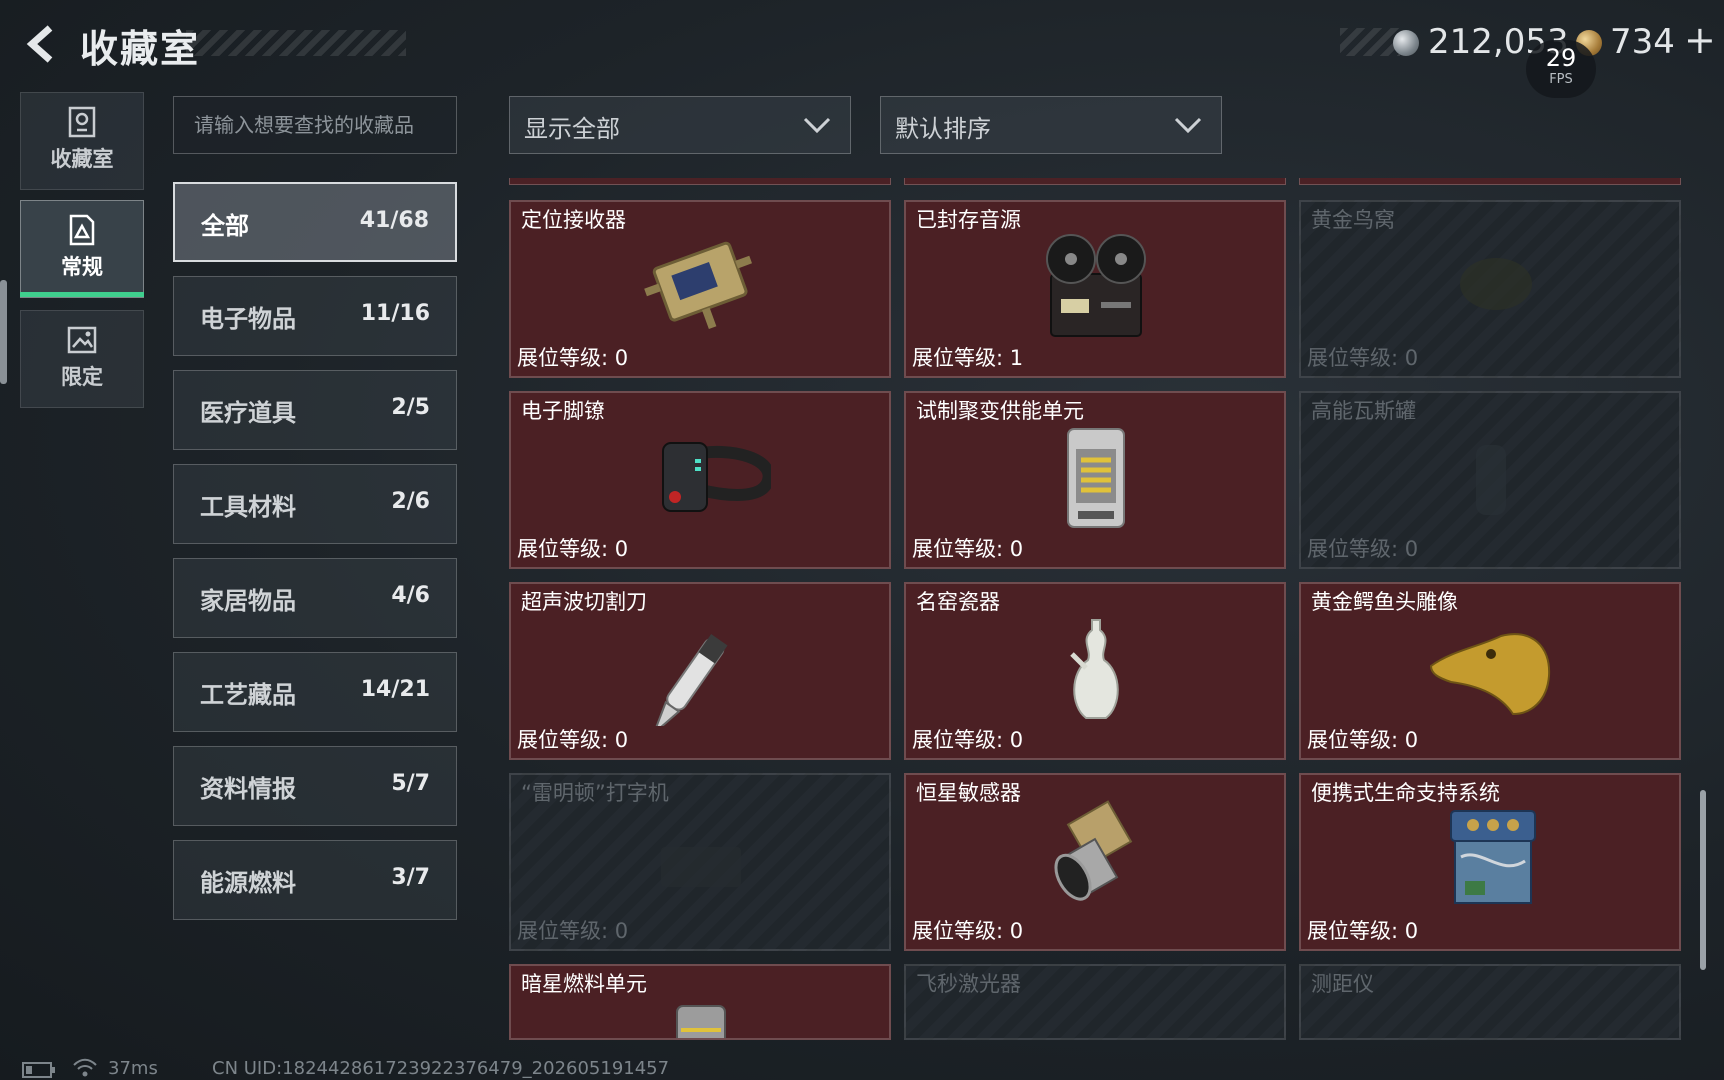 This screenshot has height=1080, width=1724. I want to click on collection-card: 黄金鳄鱼头雕像 展位等级: 0, so click(1490, 671).